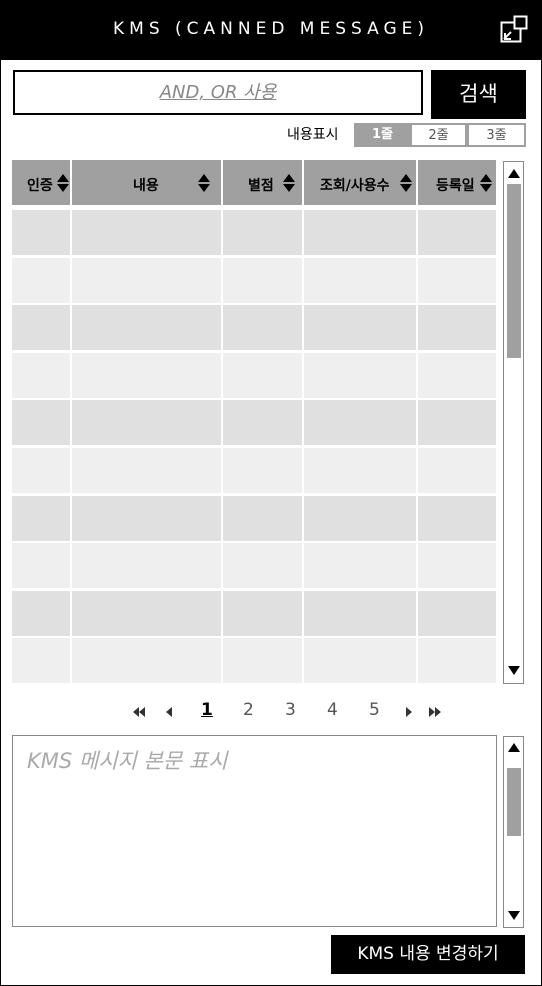 The width and height of the screenshot is (542, 986). What do you see at coordinates (438, 135) in the screenshot?
I see `display-option-2-lines: 2줄` at bounding box center [438, 135].